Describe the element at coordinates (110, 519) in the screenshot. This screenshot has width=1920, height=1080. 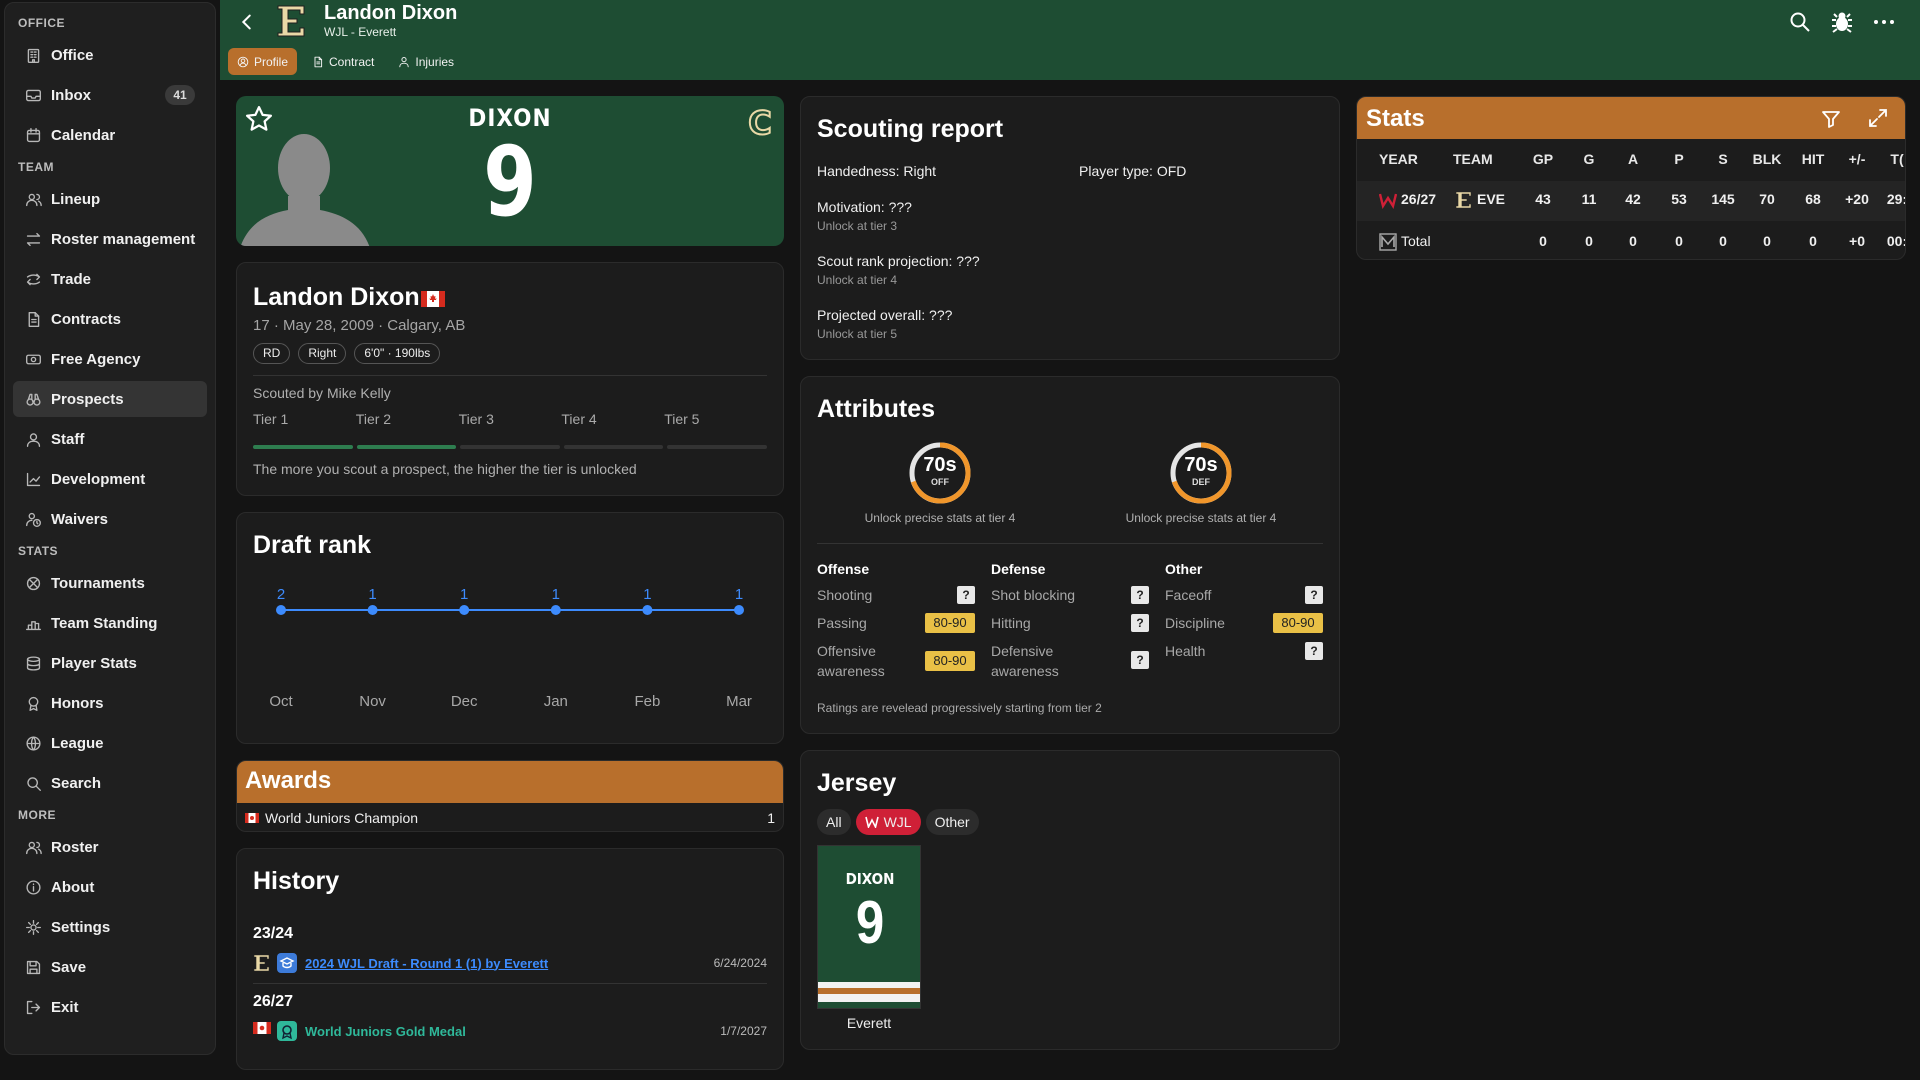
I see `sidebar-item-waivers: Waivers` at that location.